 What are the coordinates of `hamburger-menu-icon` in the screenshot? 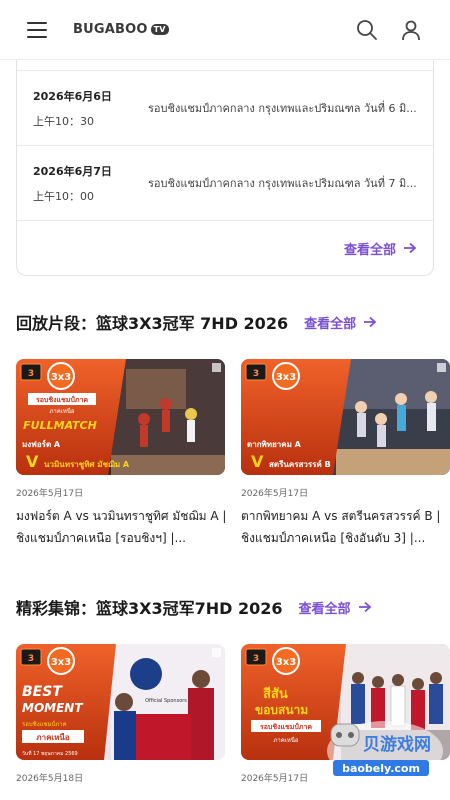 It's located at (39, 30).